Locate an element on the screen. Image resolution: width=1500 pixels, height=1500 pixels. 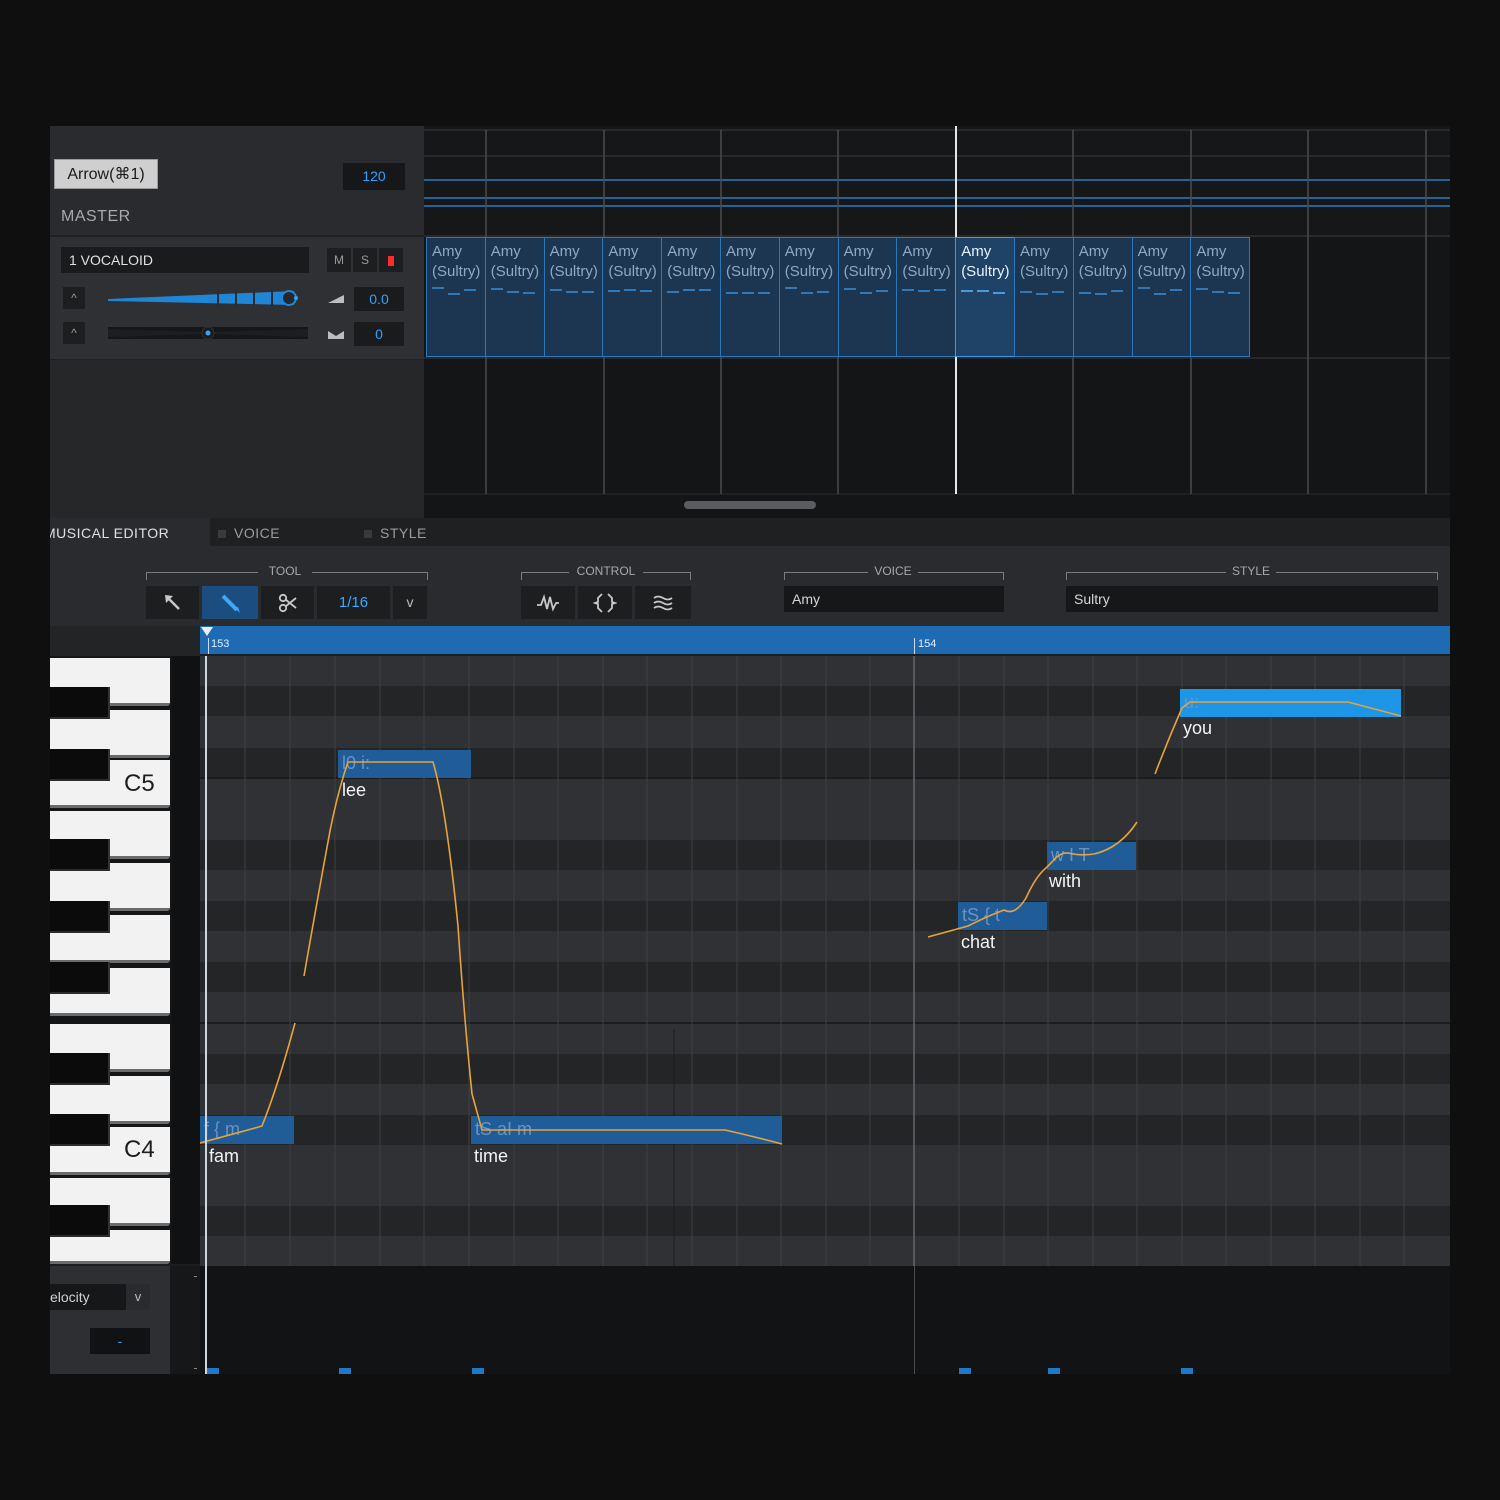
tab-musical-editor: MUSICAL EDITOR is located at coordinates (130, 532).